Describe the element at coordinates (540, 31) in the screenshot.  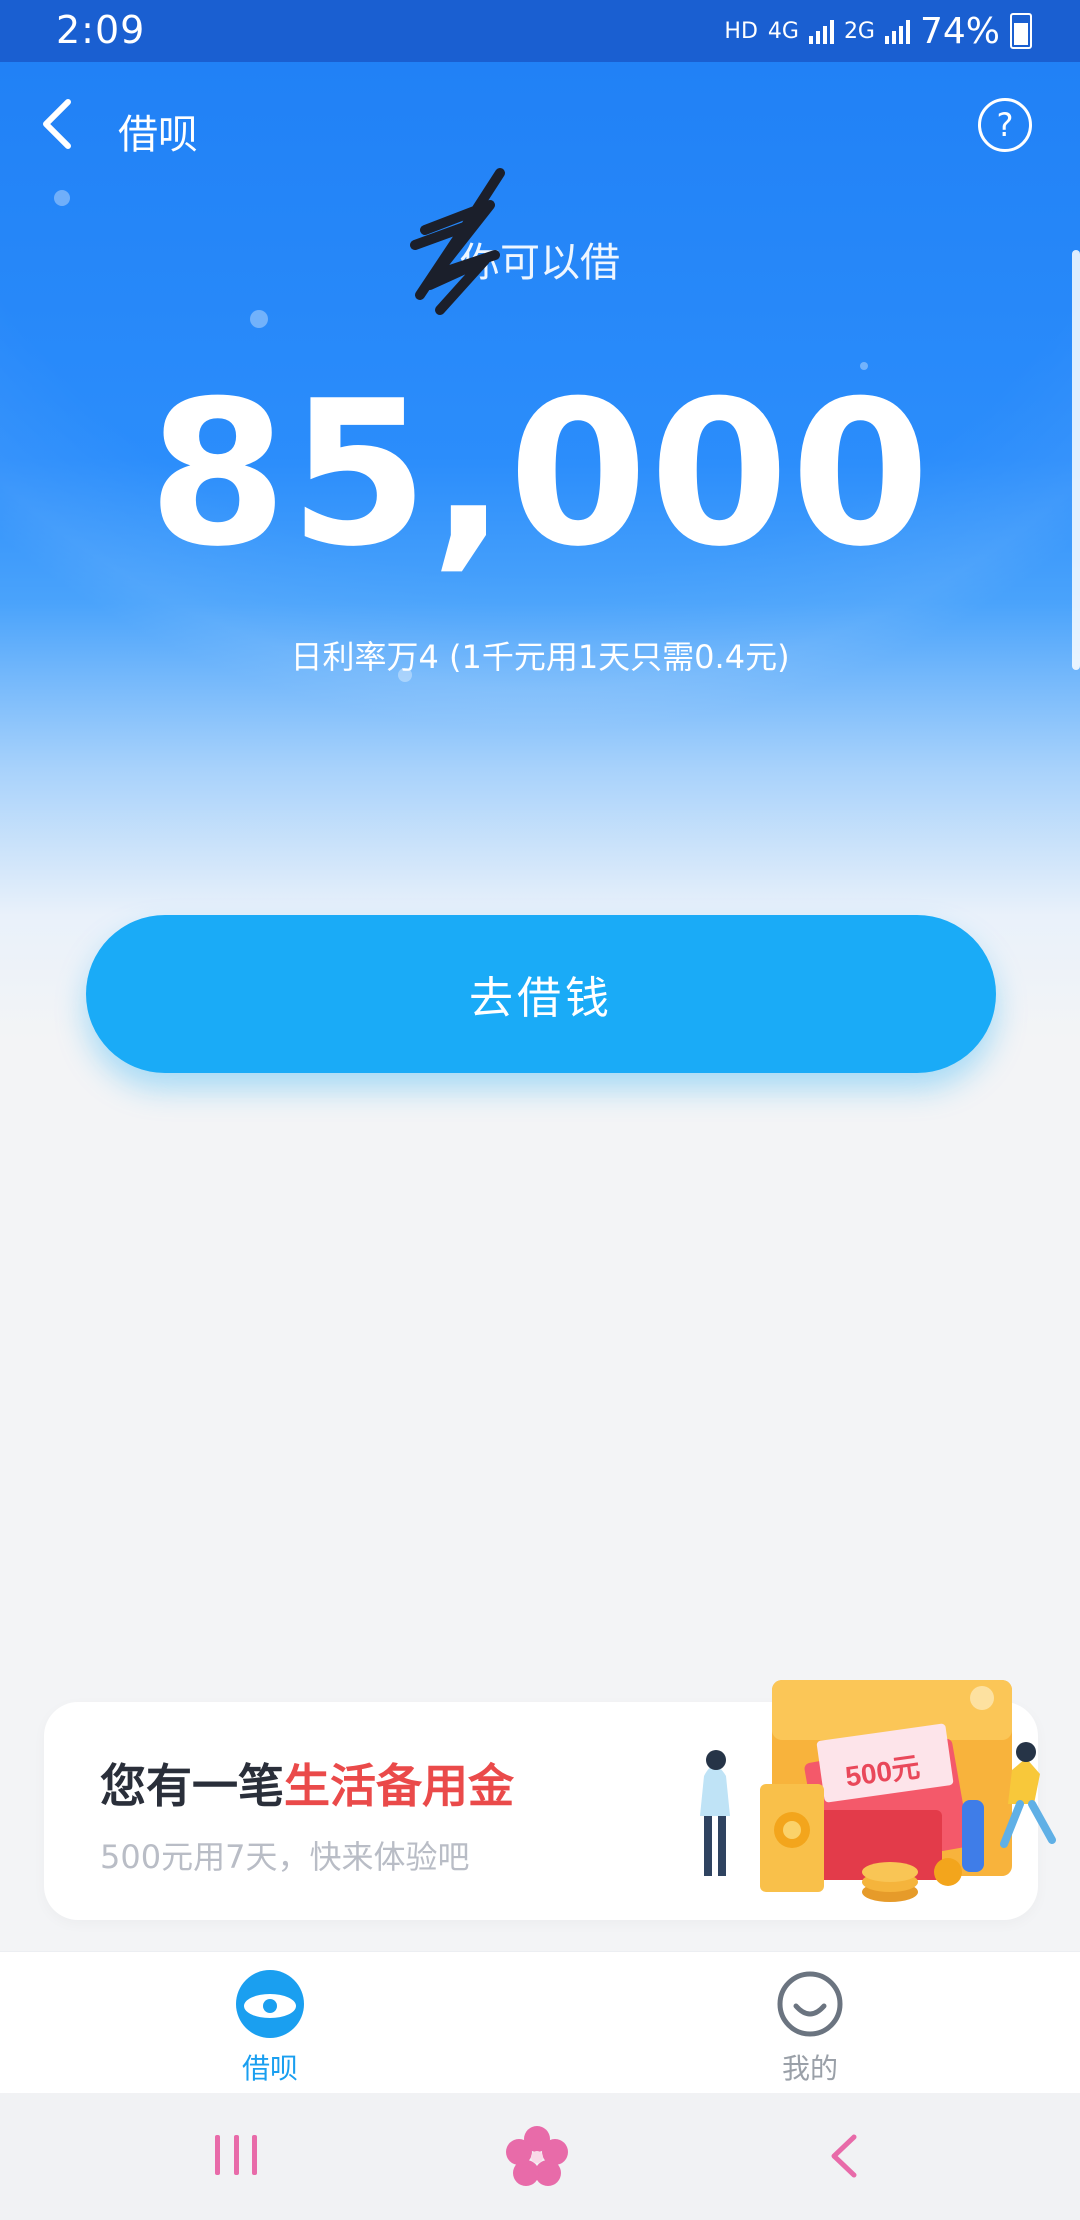
I see `status-bar: 2:09 HD 4G 2G 74%` at that location.